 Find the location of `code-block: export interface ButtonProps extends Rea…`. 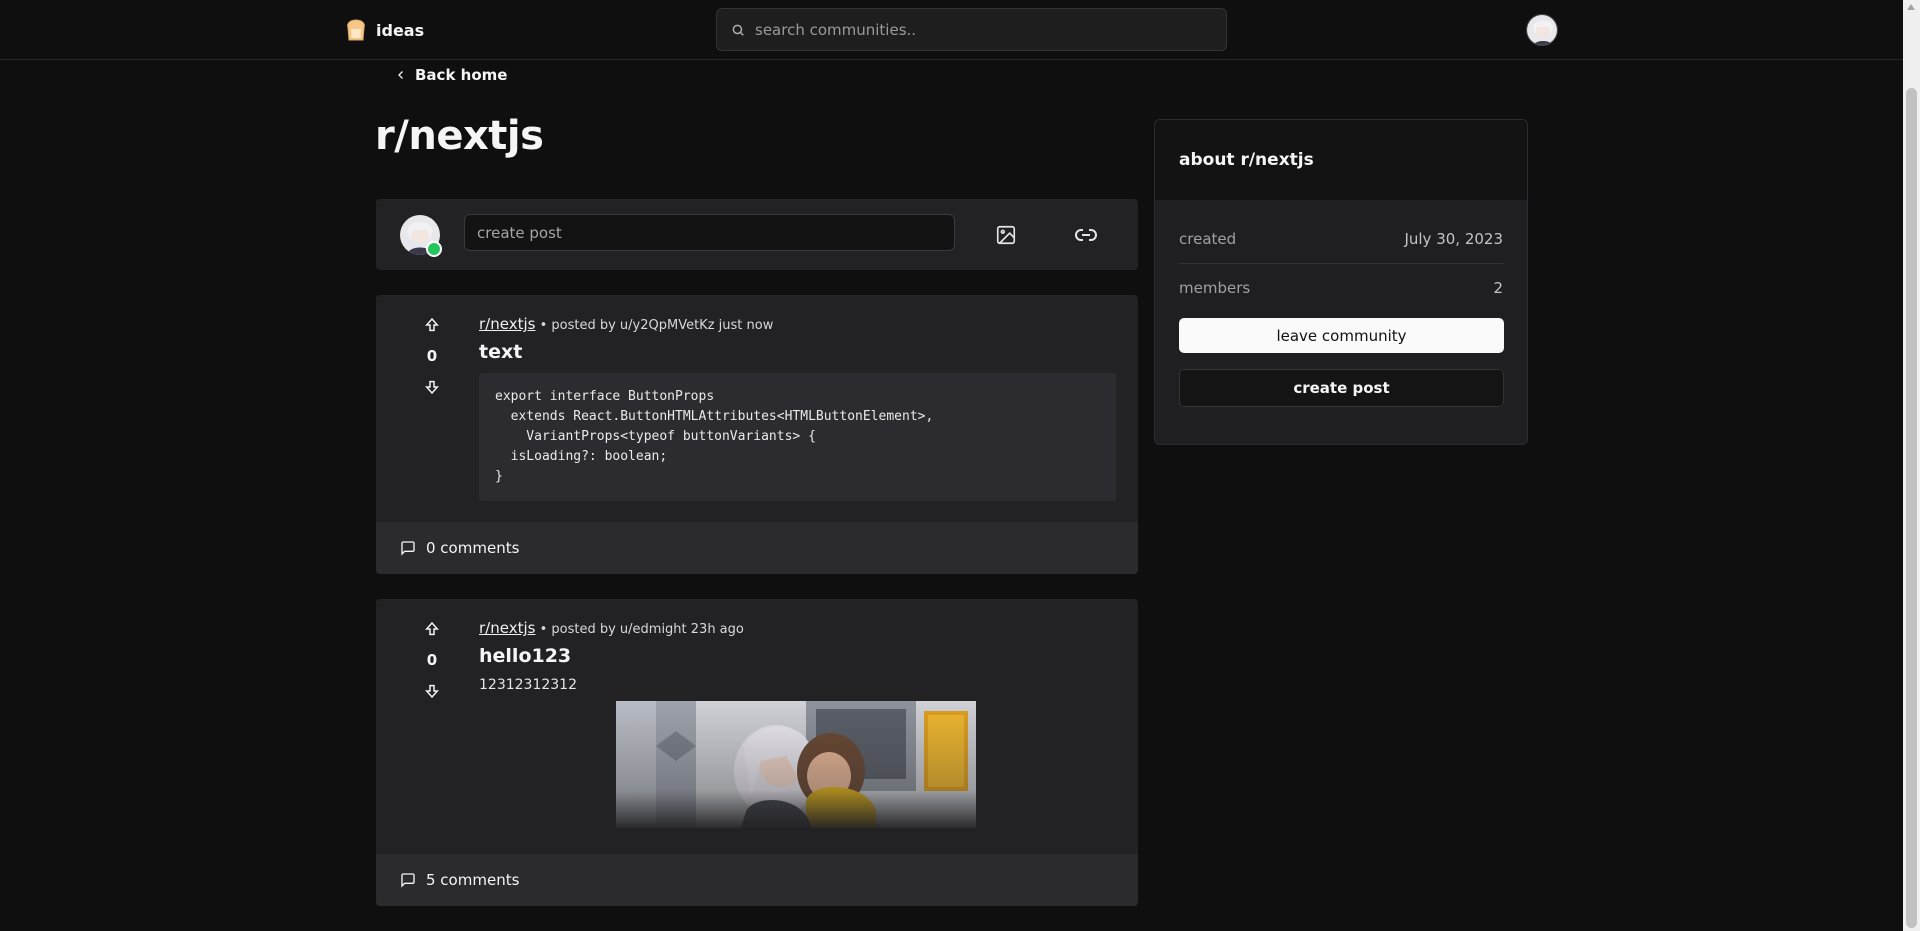

code-block: export interface ButtonProps extends Rea… is located at coordinates (797, 437).